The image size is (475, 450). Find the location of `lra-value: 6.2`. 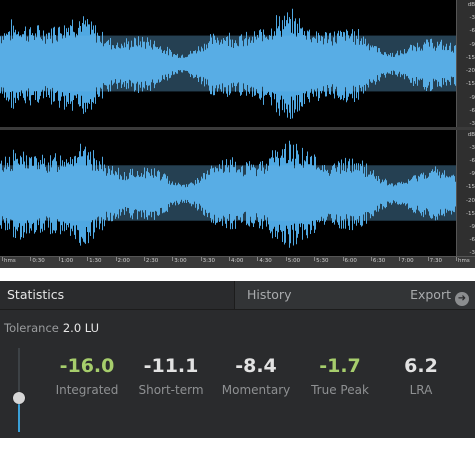

lra-value: 6.2 is located at coordinates (421, 366).